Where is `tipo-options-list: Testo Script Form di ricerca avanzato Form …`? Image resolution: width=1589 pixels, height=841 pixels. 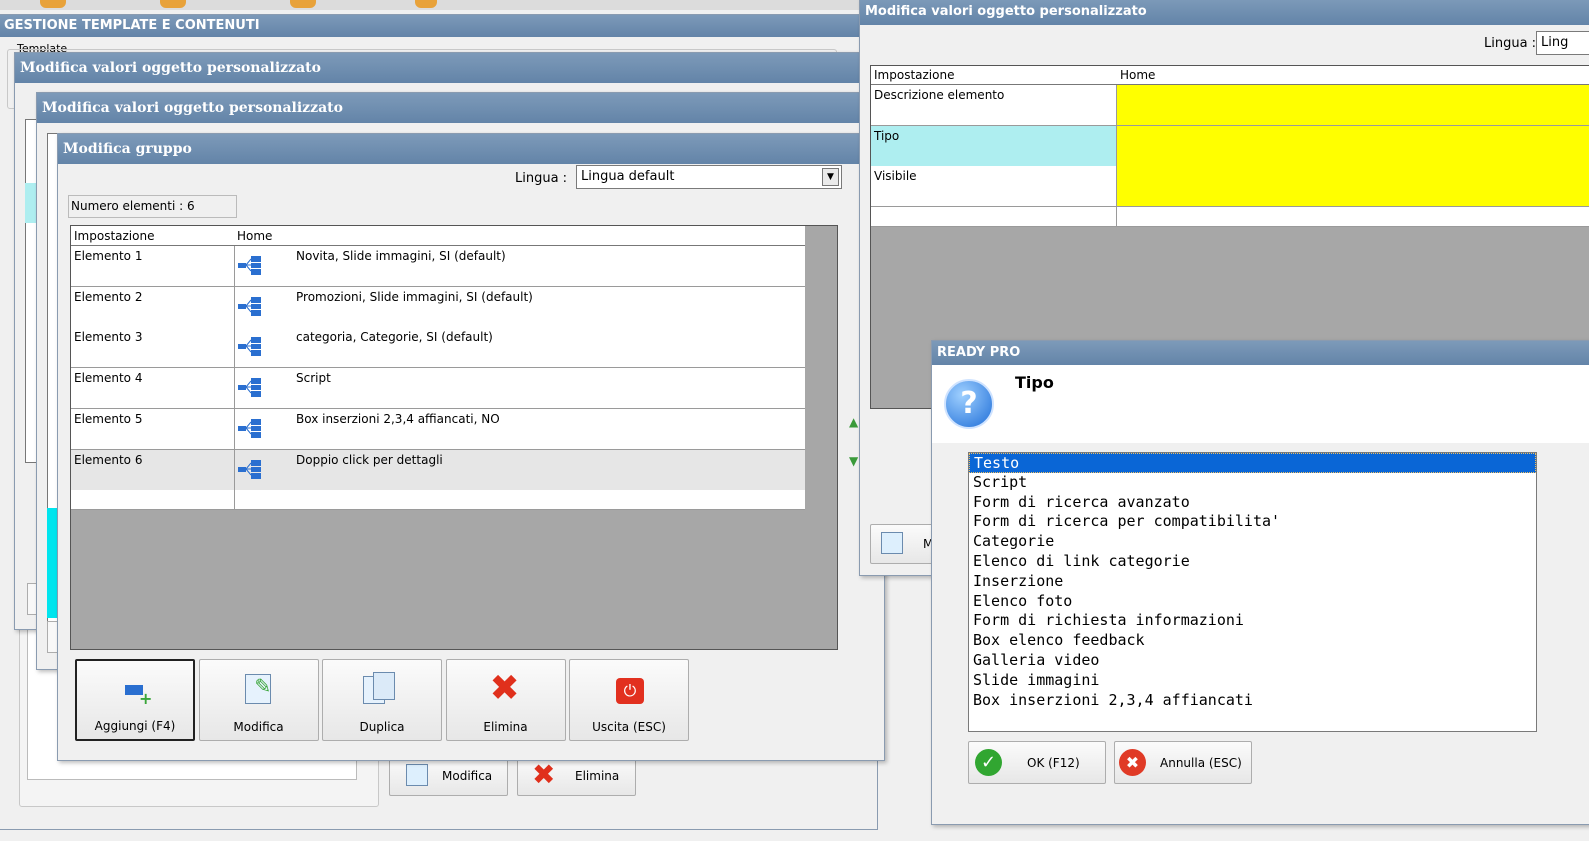 tipo-options-list: Testo Script Form di ricerca avanzato Form … is located at coordinates (1252, 592).